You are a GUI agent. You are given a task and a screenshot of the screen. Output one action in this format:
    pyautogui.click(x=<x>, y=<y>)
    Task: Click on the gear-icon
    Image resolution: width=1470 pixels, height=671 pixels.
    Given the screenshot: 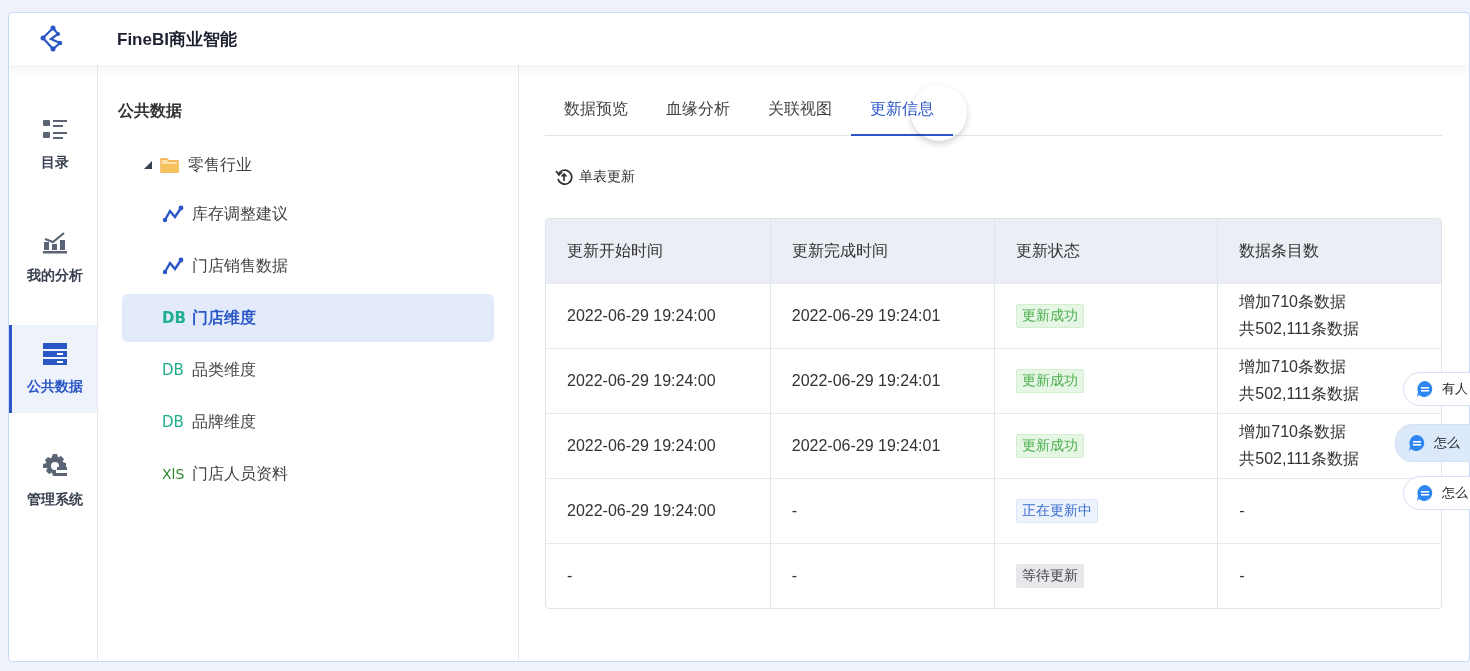 What is the action you would take?
    pyautogui.click(x=54, y=466)
    